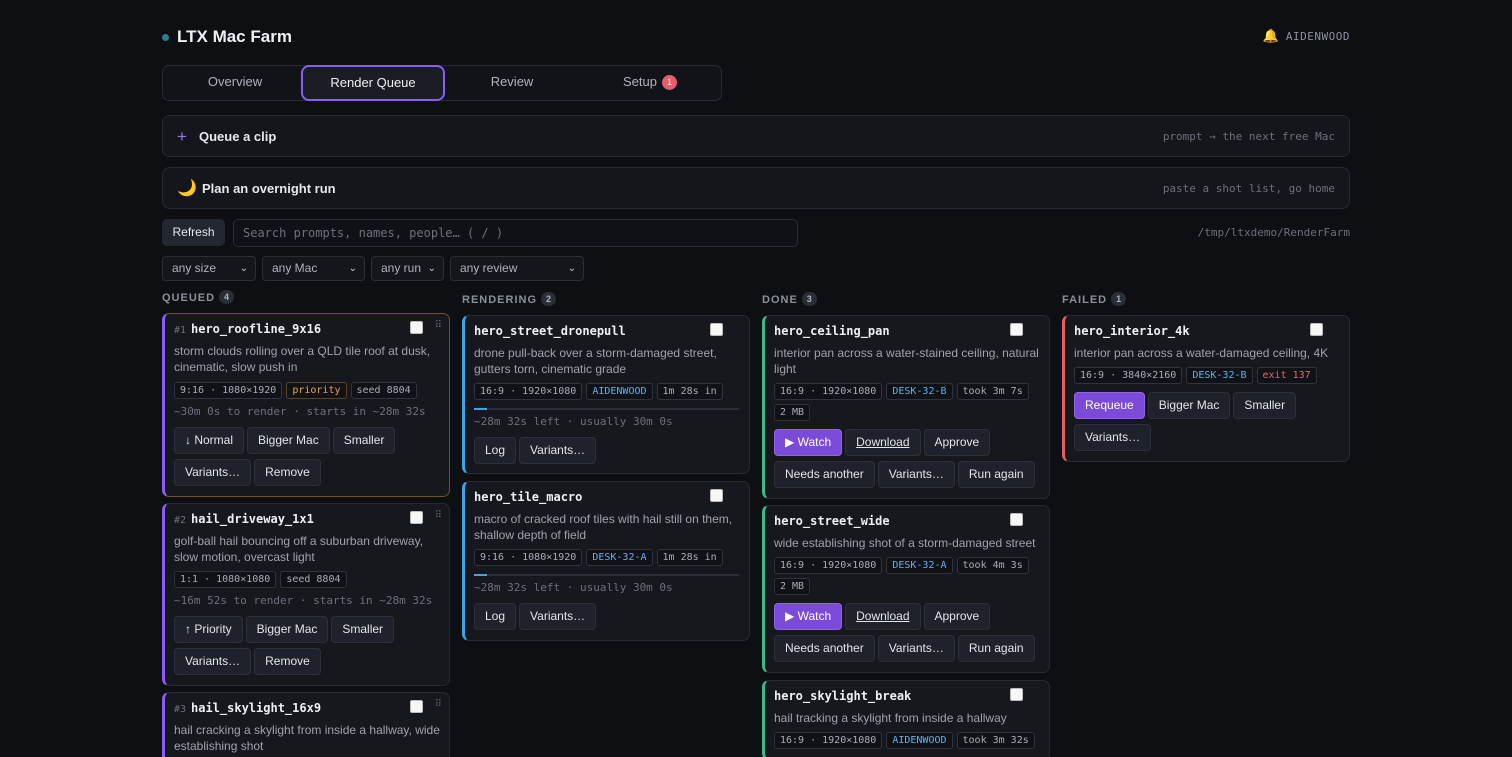 The width and height of the screenshot is (1512, 757). Describe the element at coordinates (1210, 377) in the screenshot. I see `clip-chips: 16:9 · 3840×2160 DESK-32-B exit 137` at that location.